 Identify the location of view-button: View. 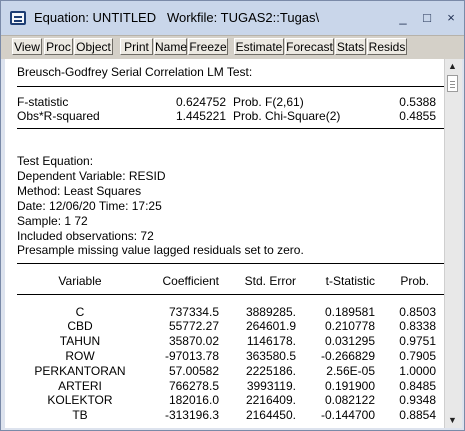
(27, 46).